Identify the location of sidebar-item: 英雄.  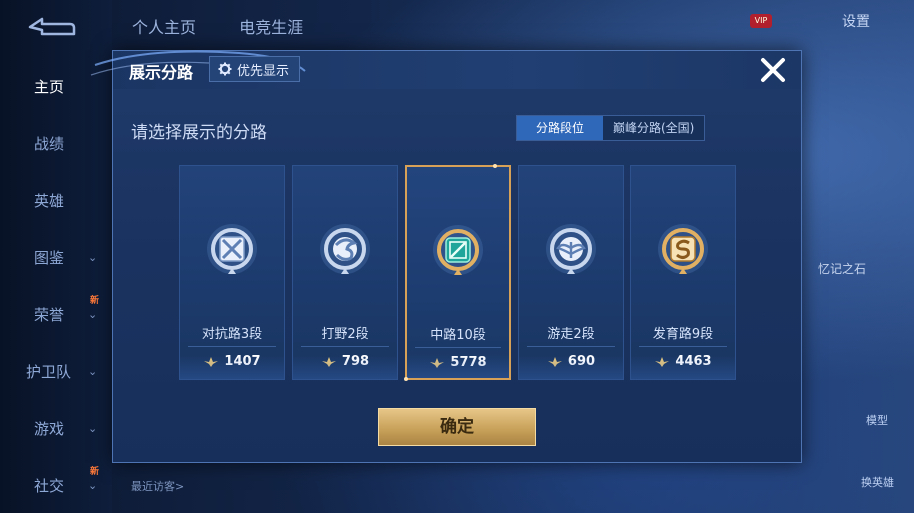
(56, 200).